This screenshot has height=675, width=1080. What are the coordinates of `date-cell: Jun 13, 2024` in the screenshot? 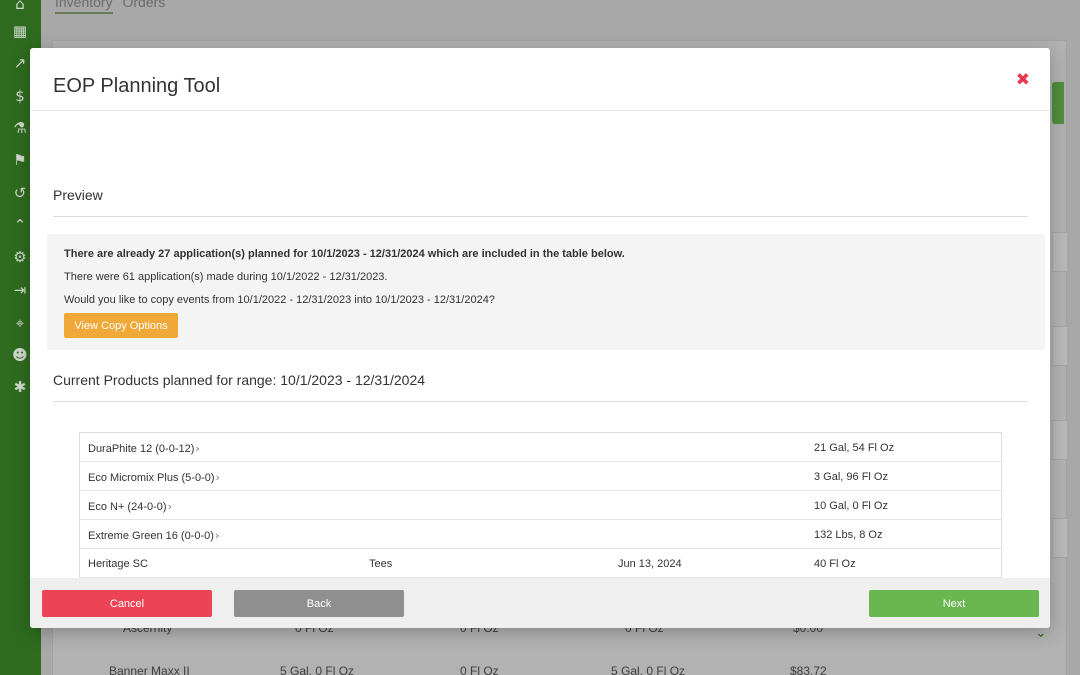 It's located at (650, 564).